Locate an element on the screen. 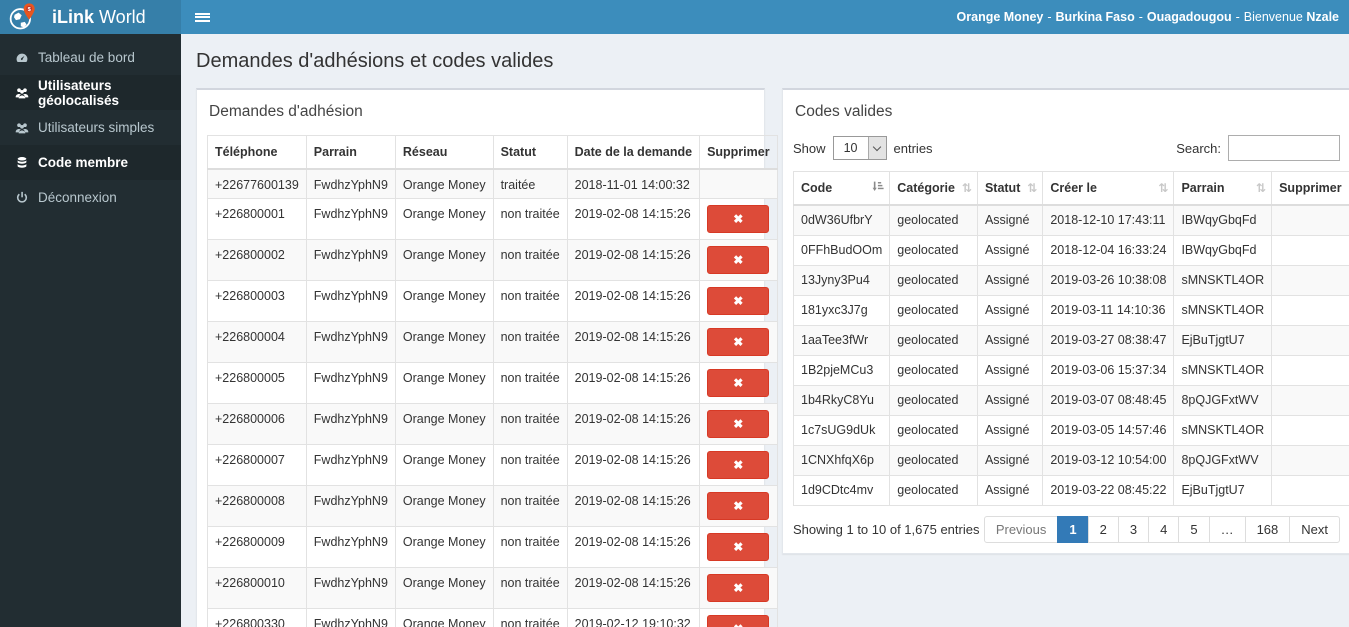 This screenshot has height=627, width=1349. column-header-creer-le: Créer le ⇅ is located at coordinates (1108, 188).